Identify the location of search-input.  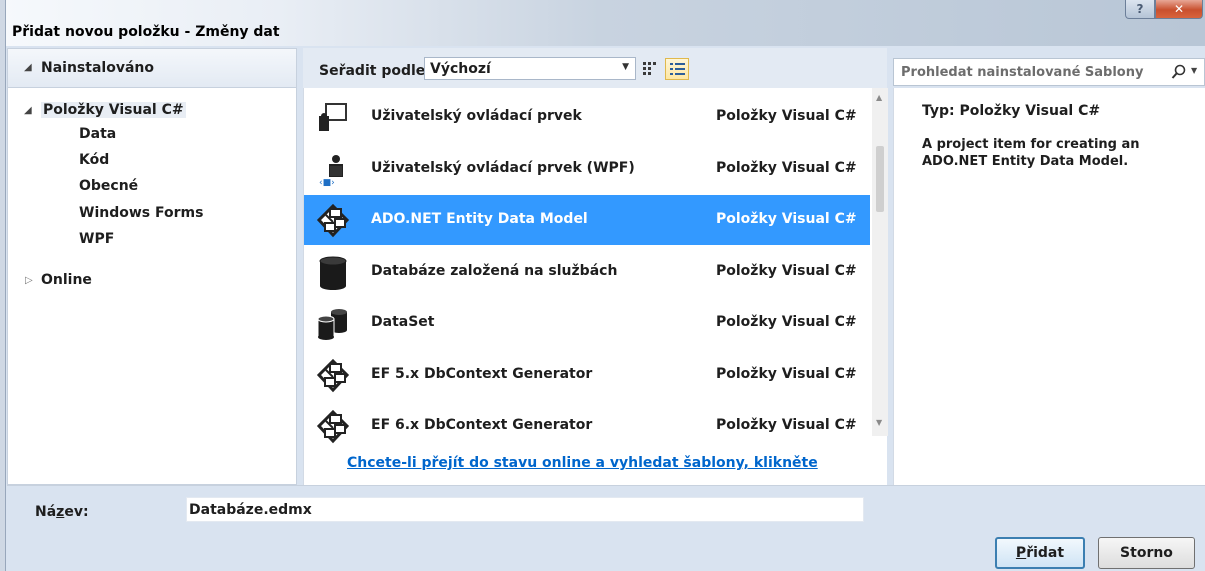
(1030, 72).